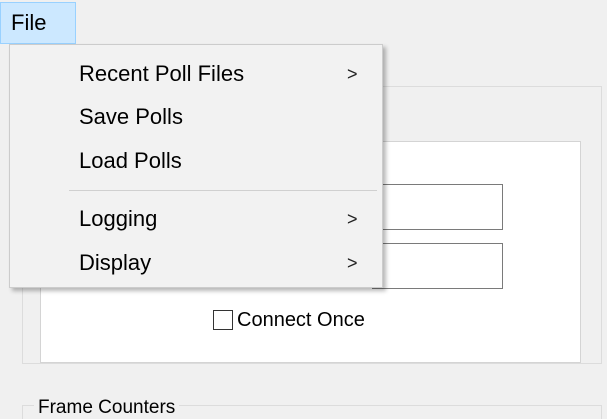 This screenshot has height=419, width=607. What do you see at coordinates (162, 73) in the screenshot?
I see `menu-item-label: Recent Poll Files` at bounding box center [162, 73].